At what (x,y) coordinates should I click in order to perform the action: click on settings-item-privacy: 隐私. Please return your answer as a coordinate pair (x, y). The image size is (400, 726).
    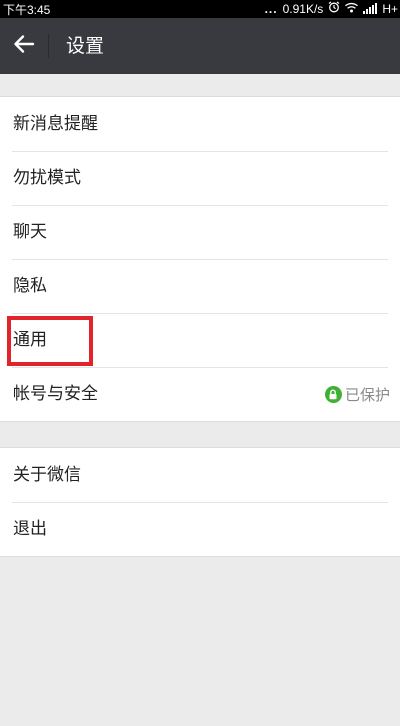
    Looking at the image, I should click on (200, 286).